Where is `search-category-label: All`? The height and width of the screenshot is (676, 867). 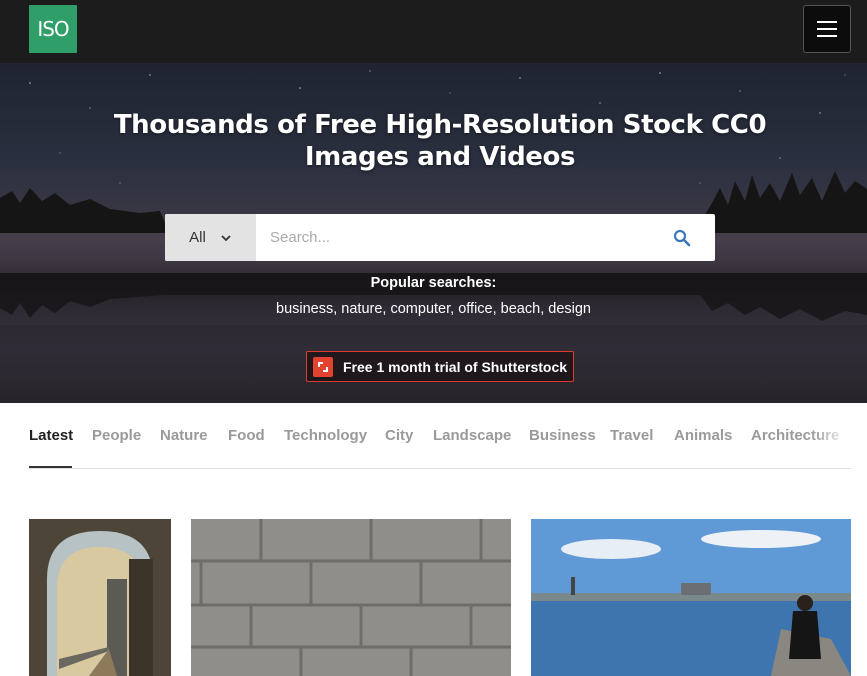 search-category-label: All is located at coordinates (197, 237).